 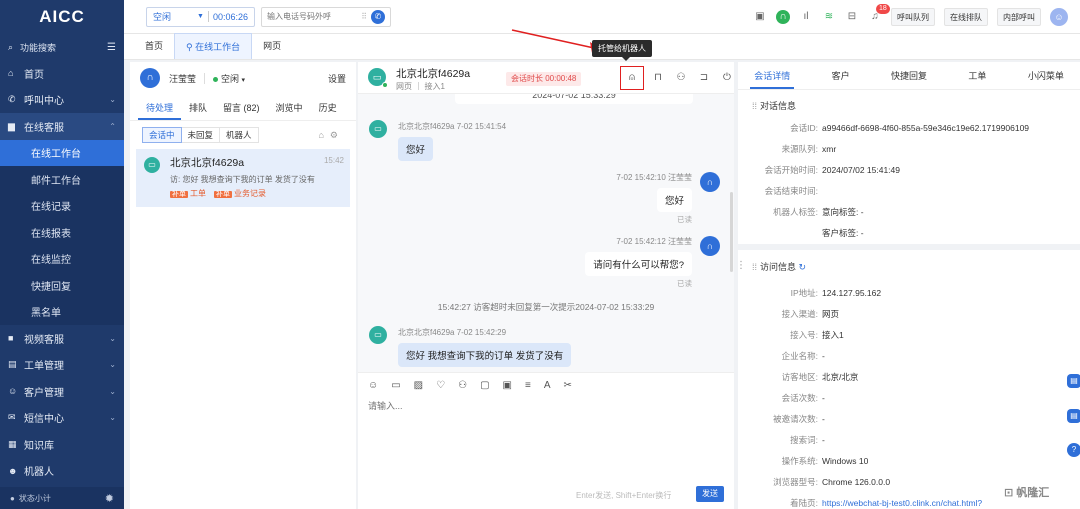 What do you see at coordinates (710, 182) in the screenshot?
I see `agent-avatar-icon: ∩` at bounding box center [710, 182].